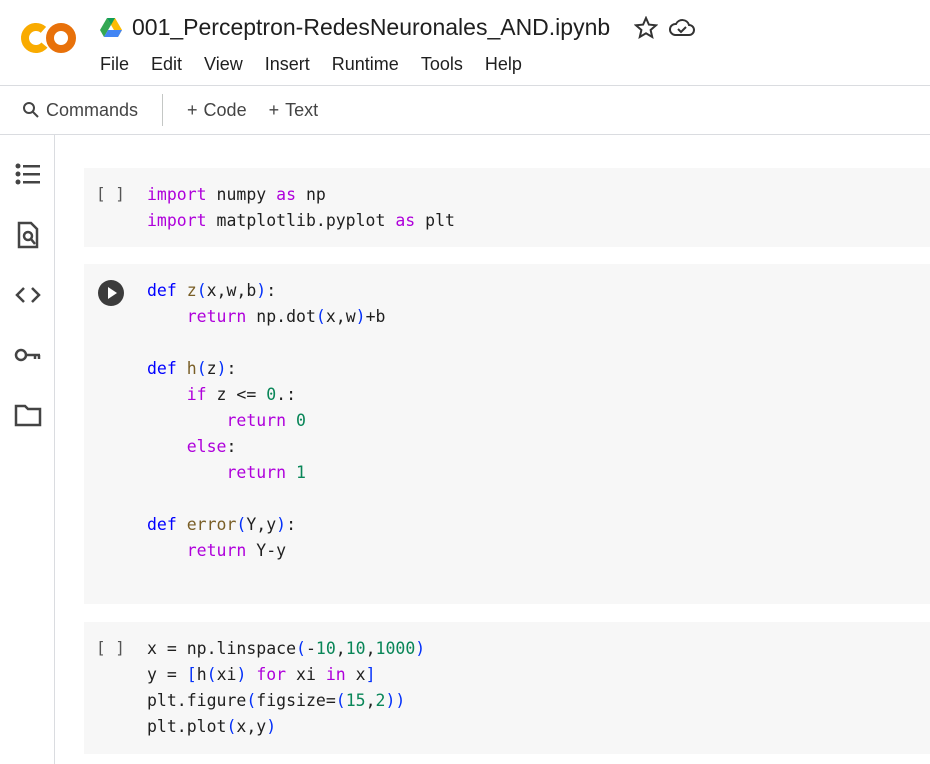 This screenshot has height=764, width=930. Describe the element at coordinates (225, 109) in the screenshot. I see `add-code-label: Code` at that location.